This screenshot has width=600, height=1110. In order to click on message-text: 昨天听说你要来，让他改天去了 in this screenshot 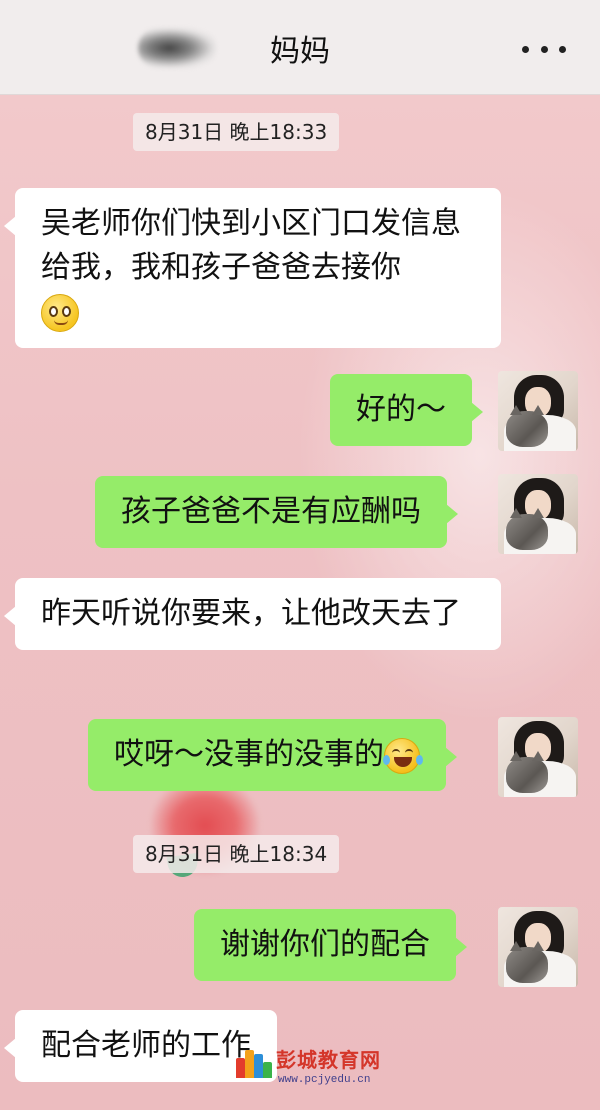, I will do `click(251, 613)`.